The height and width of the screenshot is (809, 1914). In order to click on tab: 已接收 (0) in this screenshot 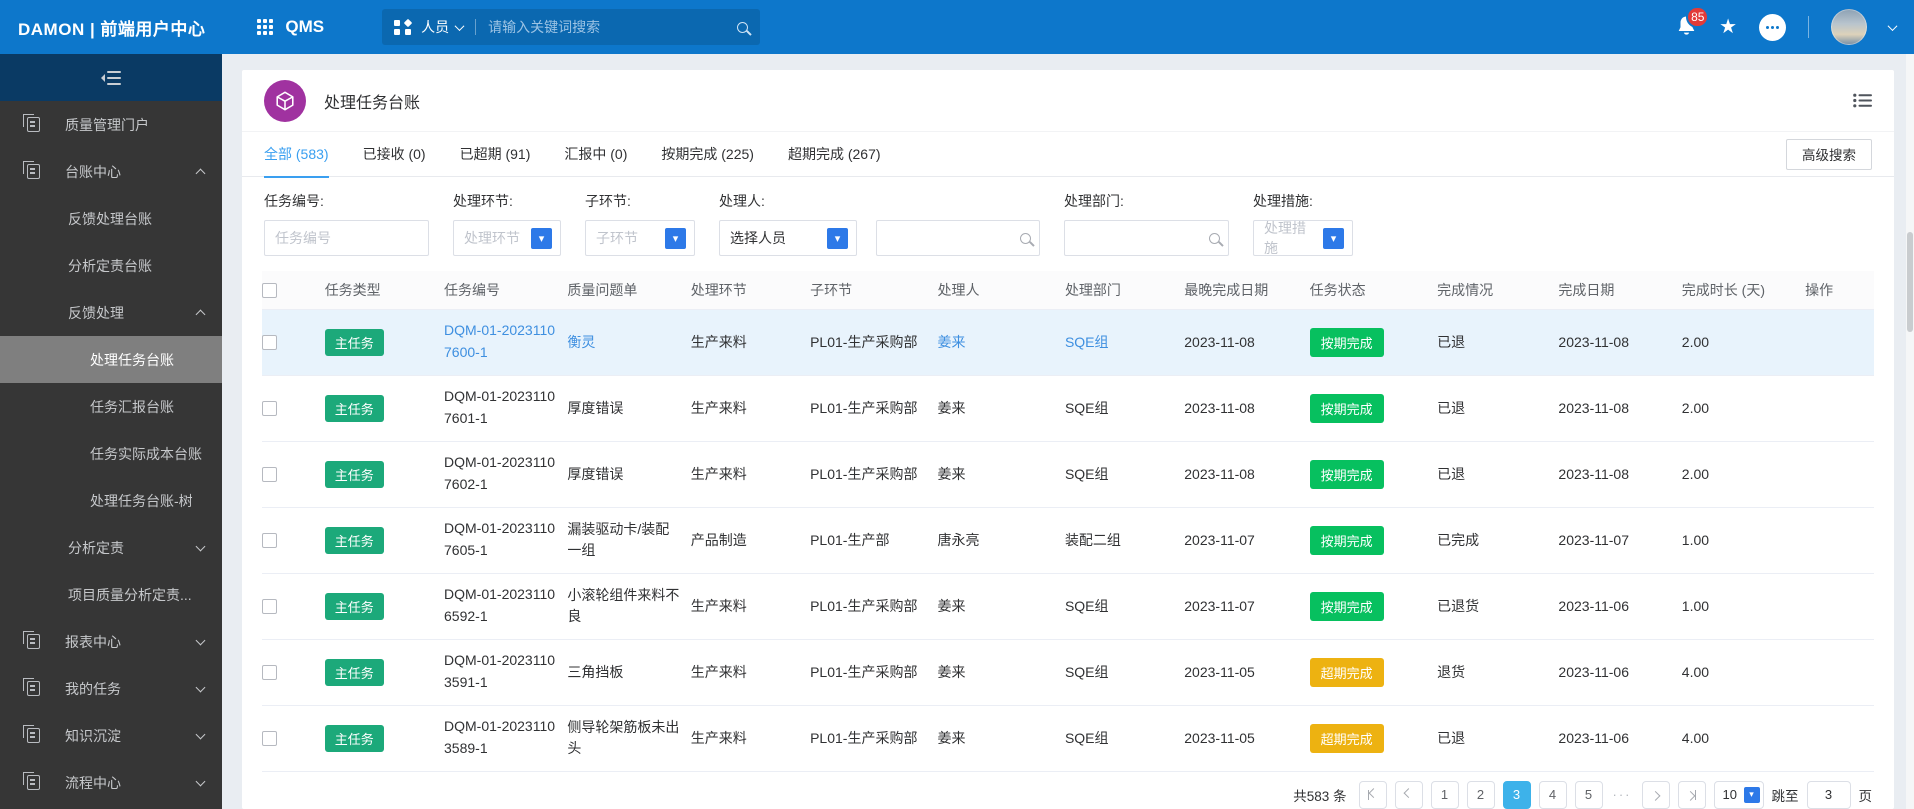, I will do `click(394, 154)`.